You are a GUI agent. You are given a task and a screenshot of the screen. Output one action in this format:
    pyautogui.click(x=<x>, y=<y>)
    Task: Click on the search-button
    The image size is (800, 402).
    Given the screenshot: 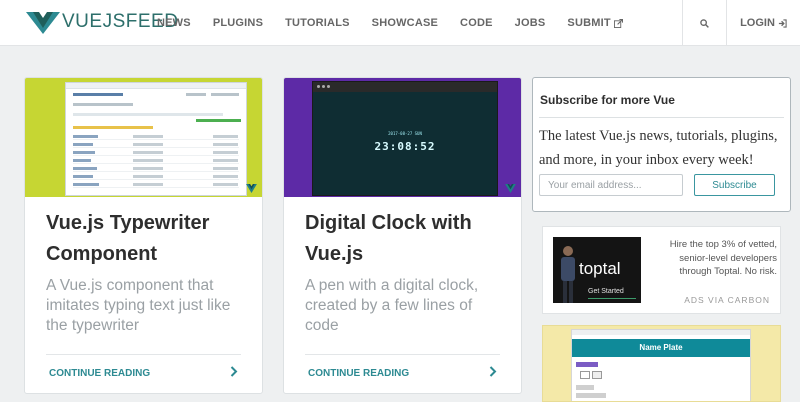 What is the action you would take?
    pyautogui.click(x=704, y=23)
    